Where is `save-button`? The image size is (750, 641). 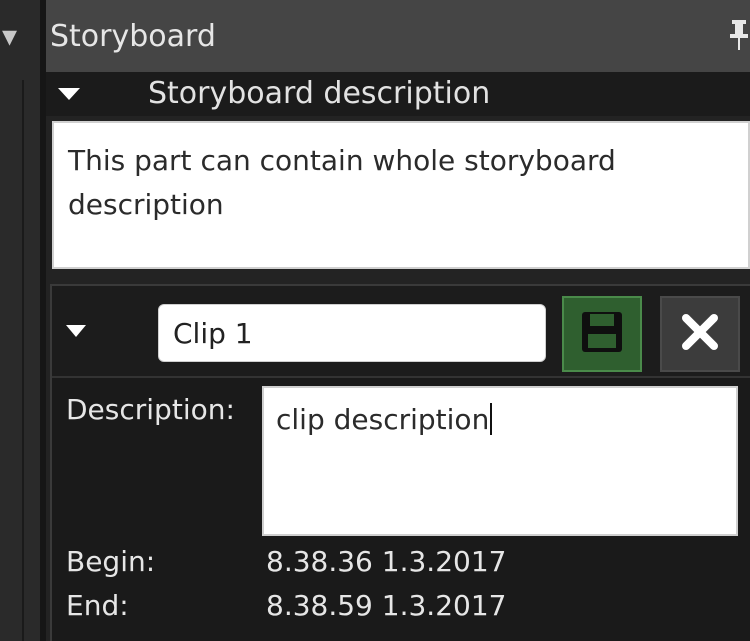 save-button is located at coordinates (602, 334).